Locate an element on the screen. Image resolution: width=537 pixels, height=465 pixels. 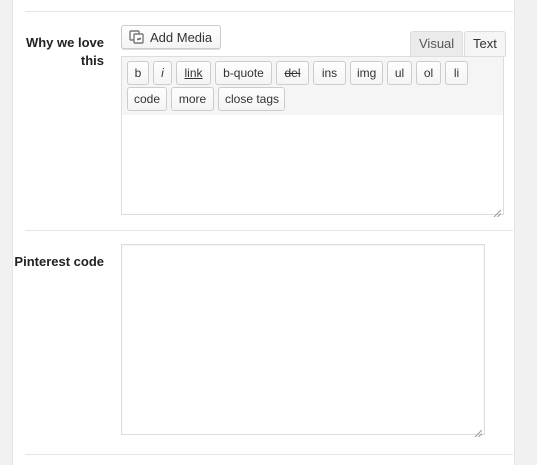
quicktag-more-button: more is located at coordinates (192, 99).